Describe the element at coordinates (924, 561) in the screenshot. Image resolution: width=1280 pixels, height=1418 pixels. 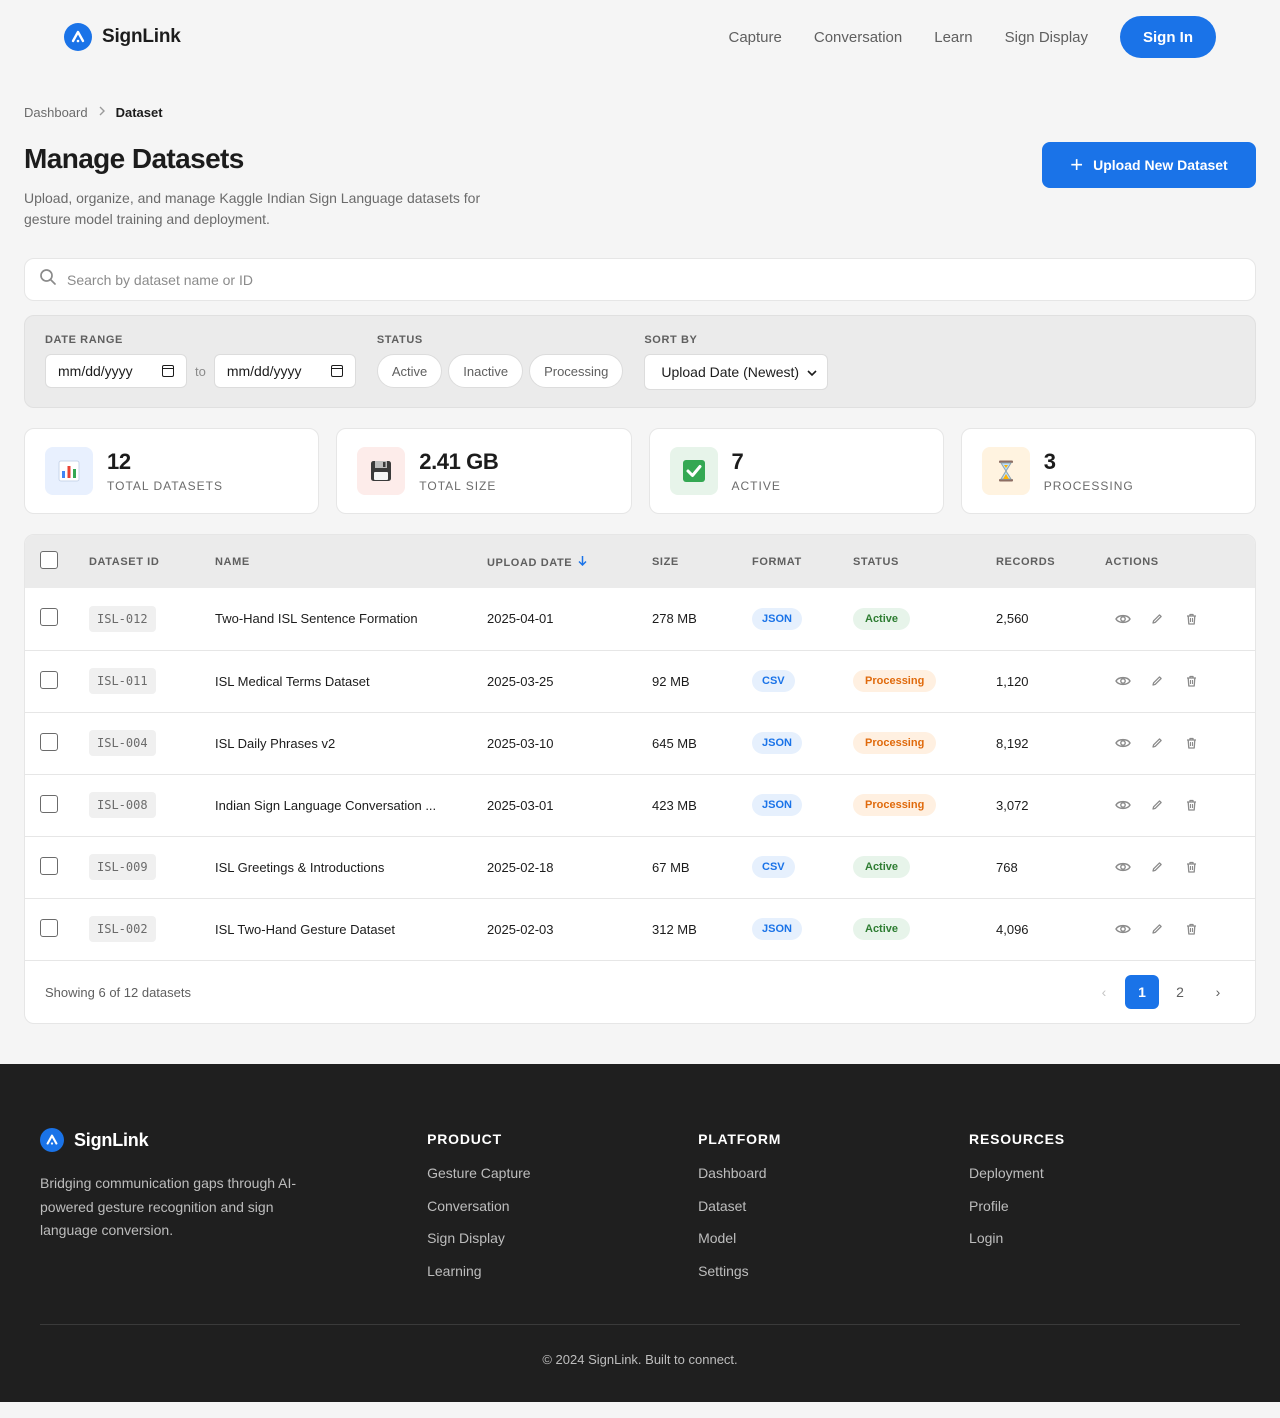
I see `header-status: STATUS` at that location.